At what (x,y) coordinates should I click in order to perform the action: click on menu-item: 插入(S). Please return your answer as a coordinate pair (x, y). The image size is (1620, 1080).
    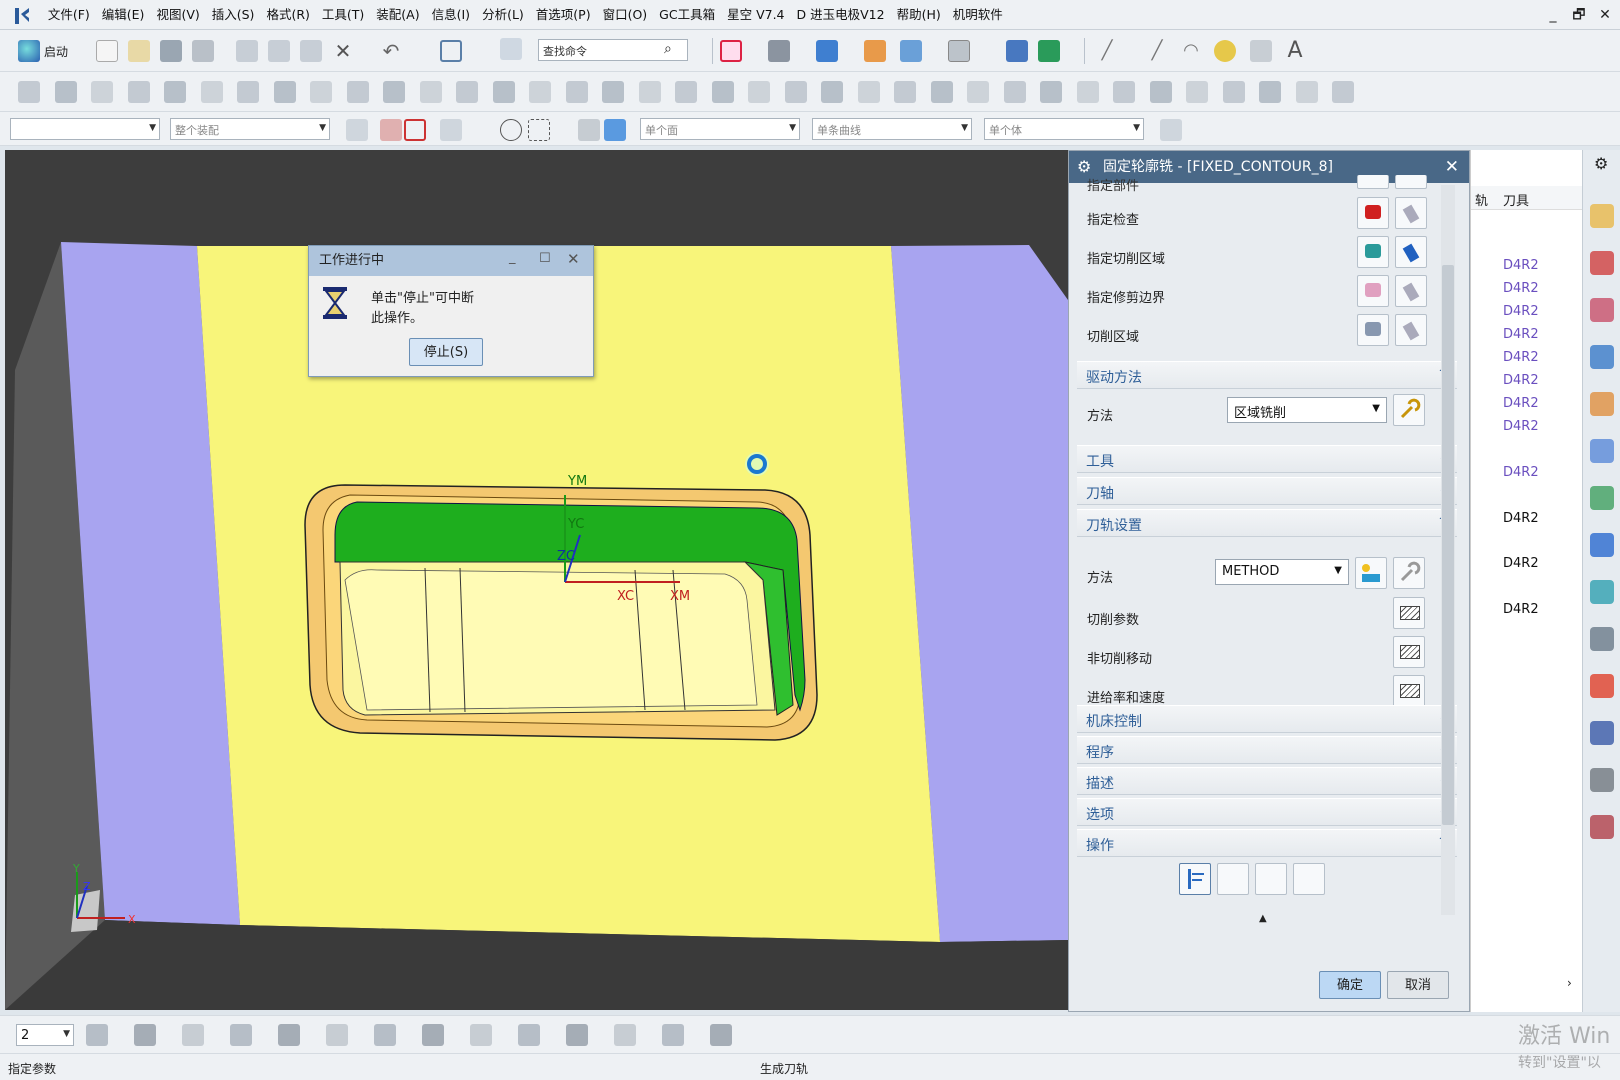
    Looking at the image, I should click on (233, 15).